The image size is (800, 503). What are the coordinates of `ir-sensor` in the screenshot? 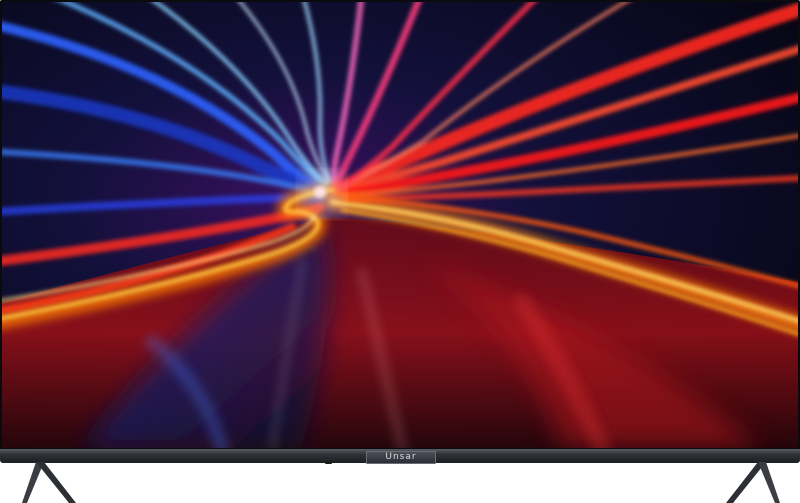 It's located at (328, 462).